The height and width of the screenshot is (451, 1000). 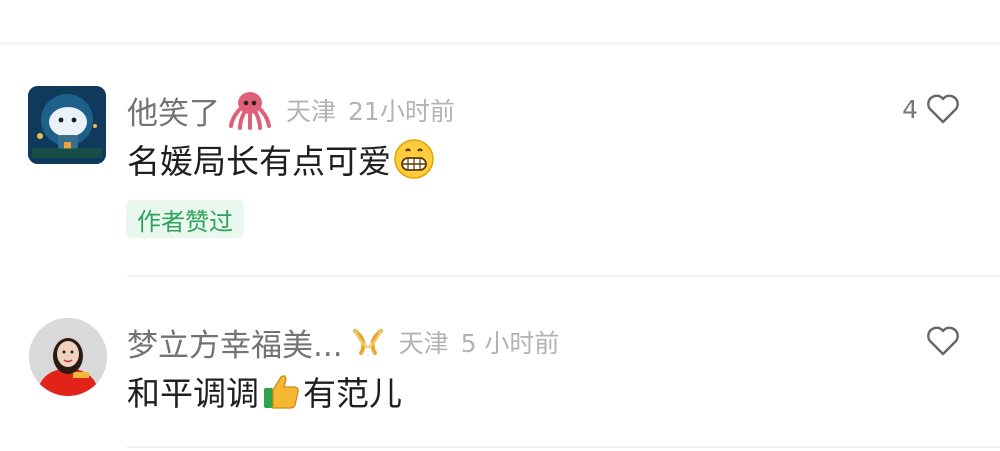 What do you see at coordinates (173, 110) in the screenshot?
I see `username: 他笑了` at bounding box center [173, 110].